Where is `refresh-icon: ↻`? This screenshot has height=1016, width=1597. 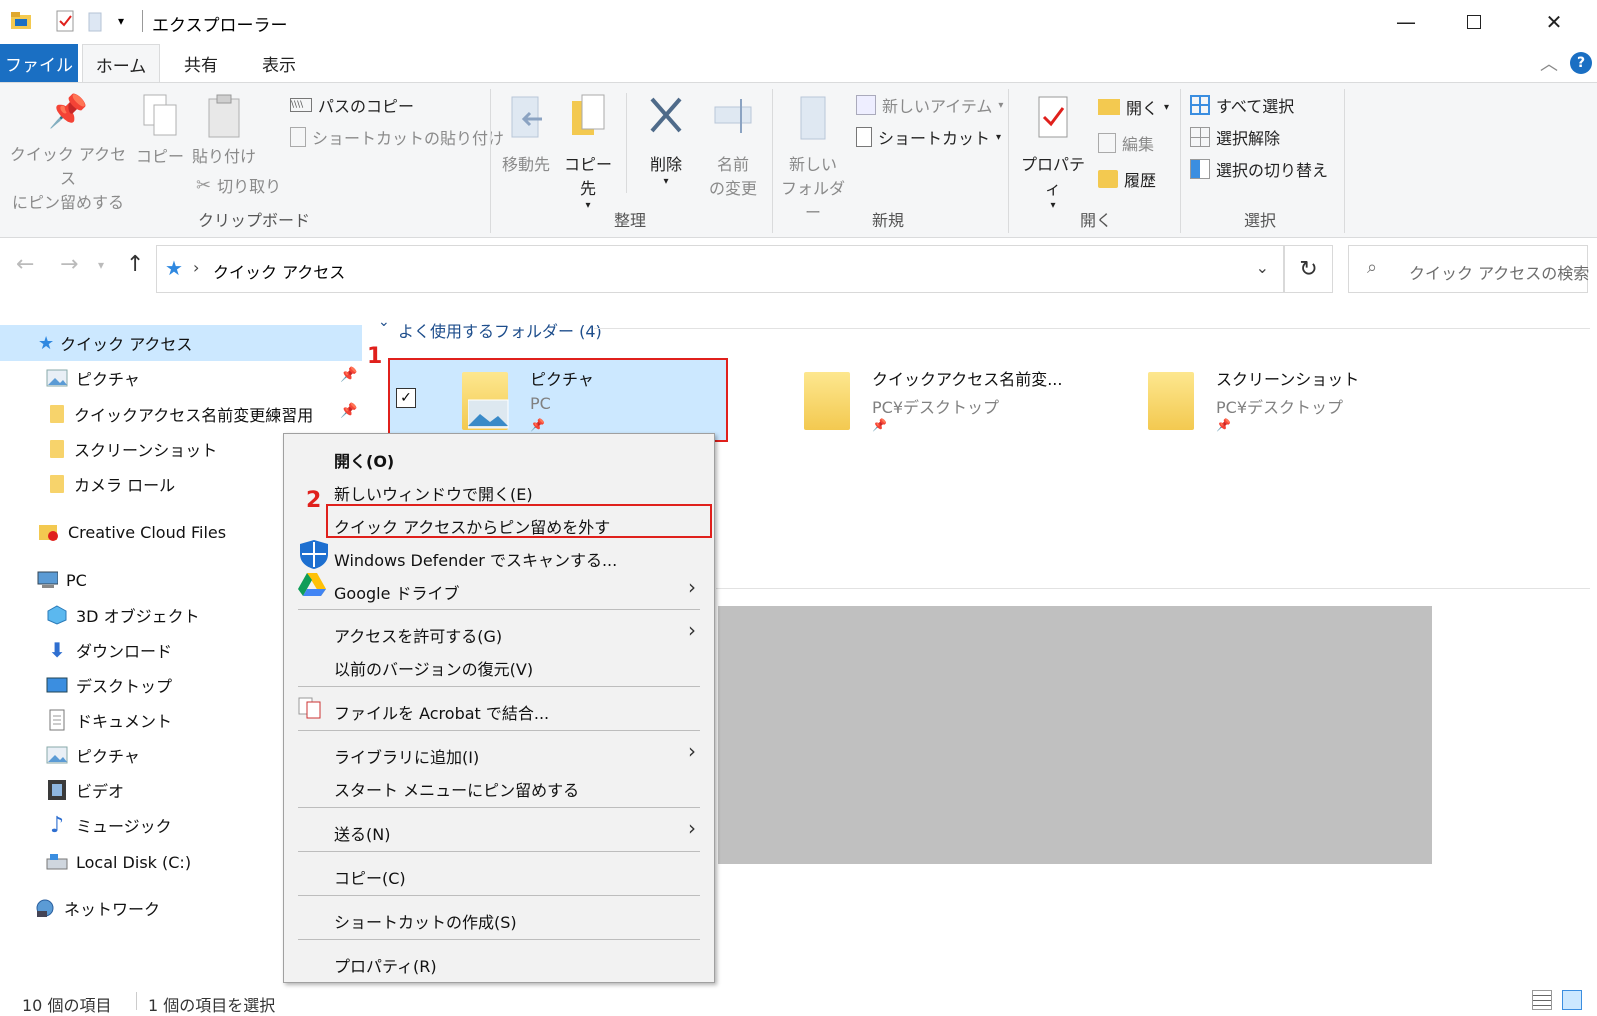
refresh-icon: ↻ is located at coordinates (1308, 269).